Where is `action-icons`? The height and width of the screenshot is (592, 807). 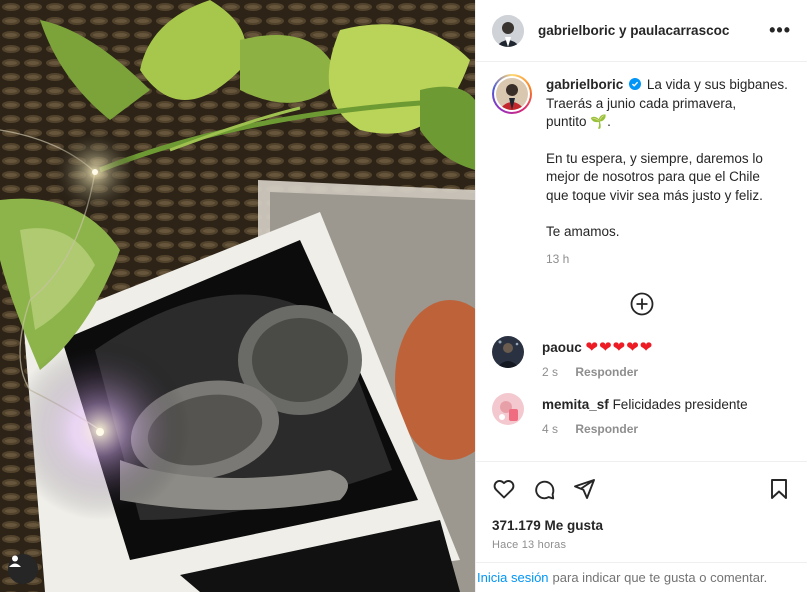
action-icons is located at coordinates (641, 489).